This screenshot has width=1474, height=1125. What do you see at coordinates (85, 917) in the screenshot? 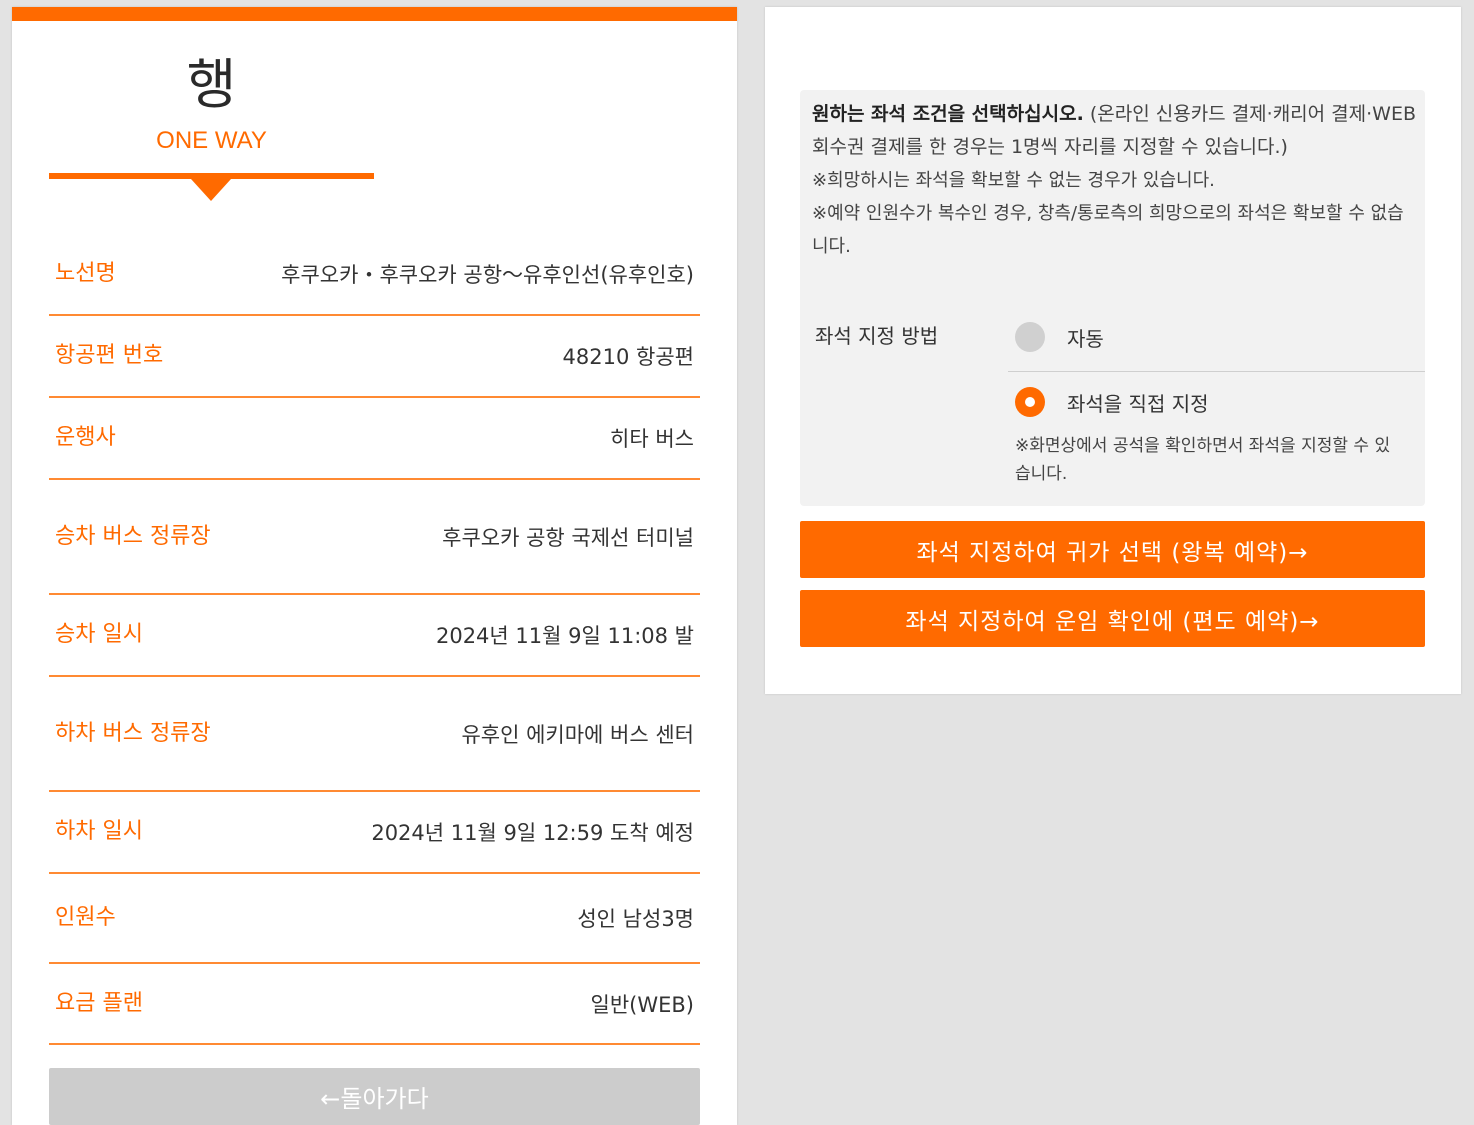
I see `detail-label: 인원수` at bounding box center [85, 917].